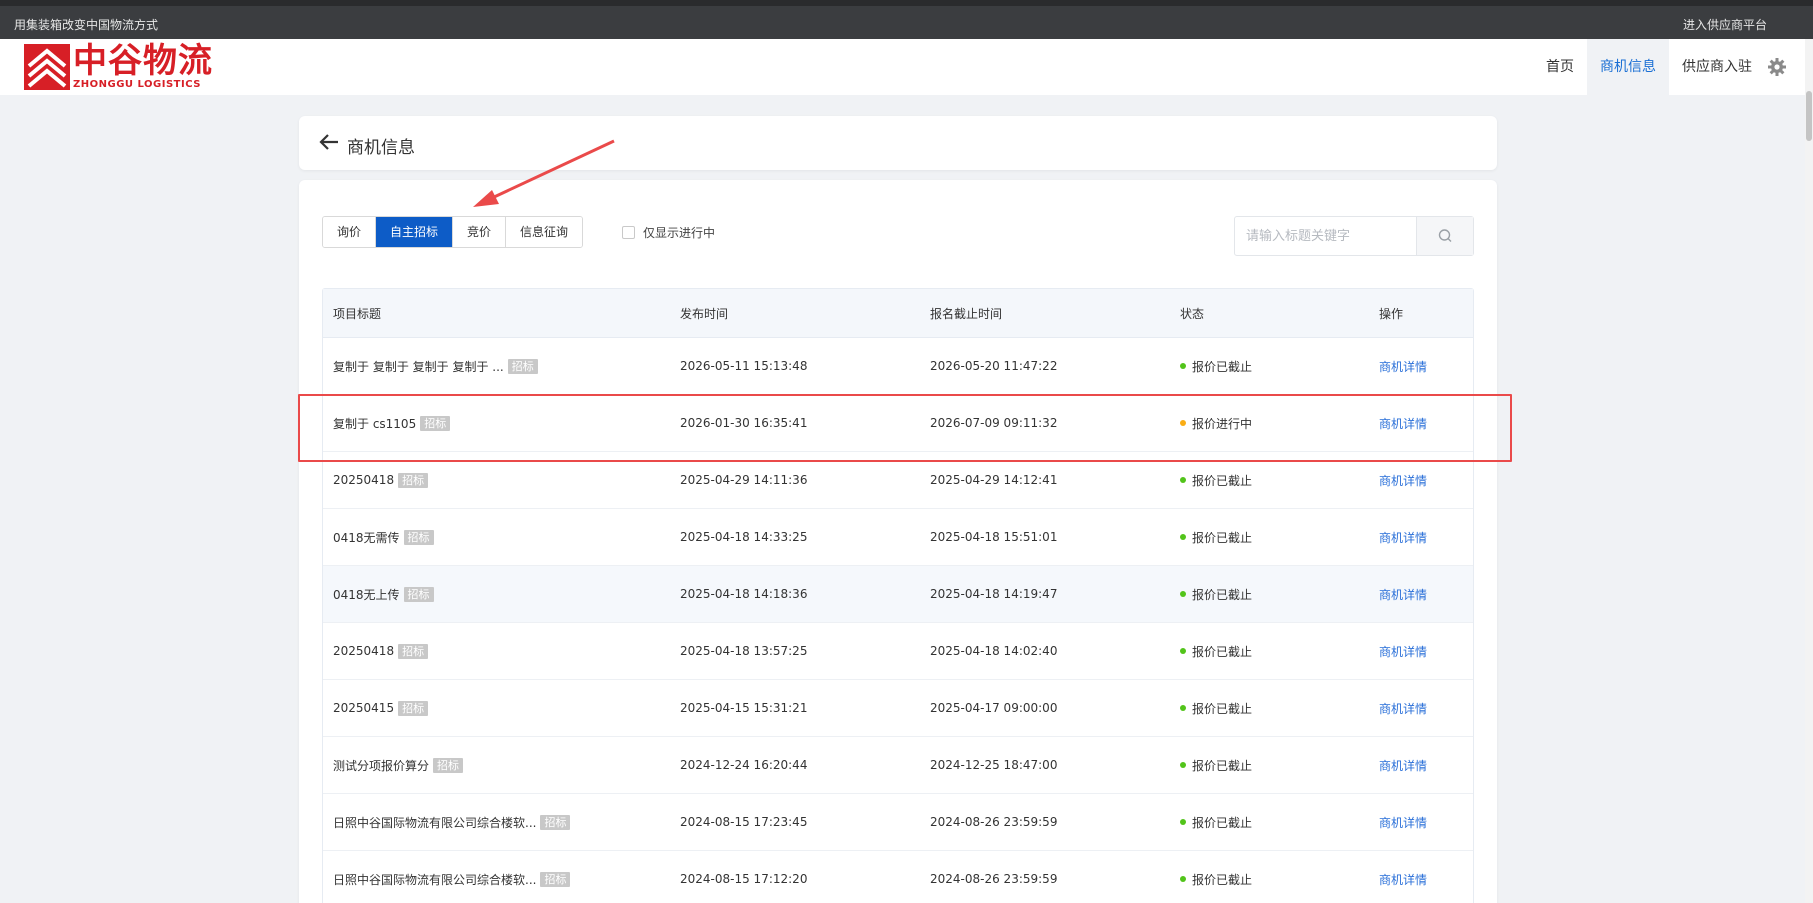 The image size is (1813, 903). Describe the element at coordinates (898, 143) in the screenshot. I see `page-title-card: 商机信息` at that location.